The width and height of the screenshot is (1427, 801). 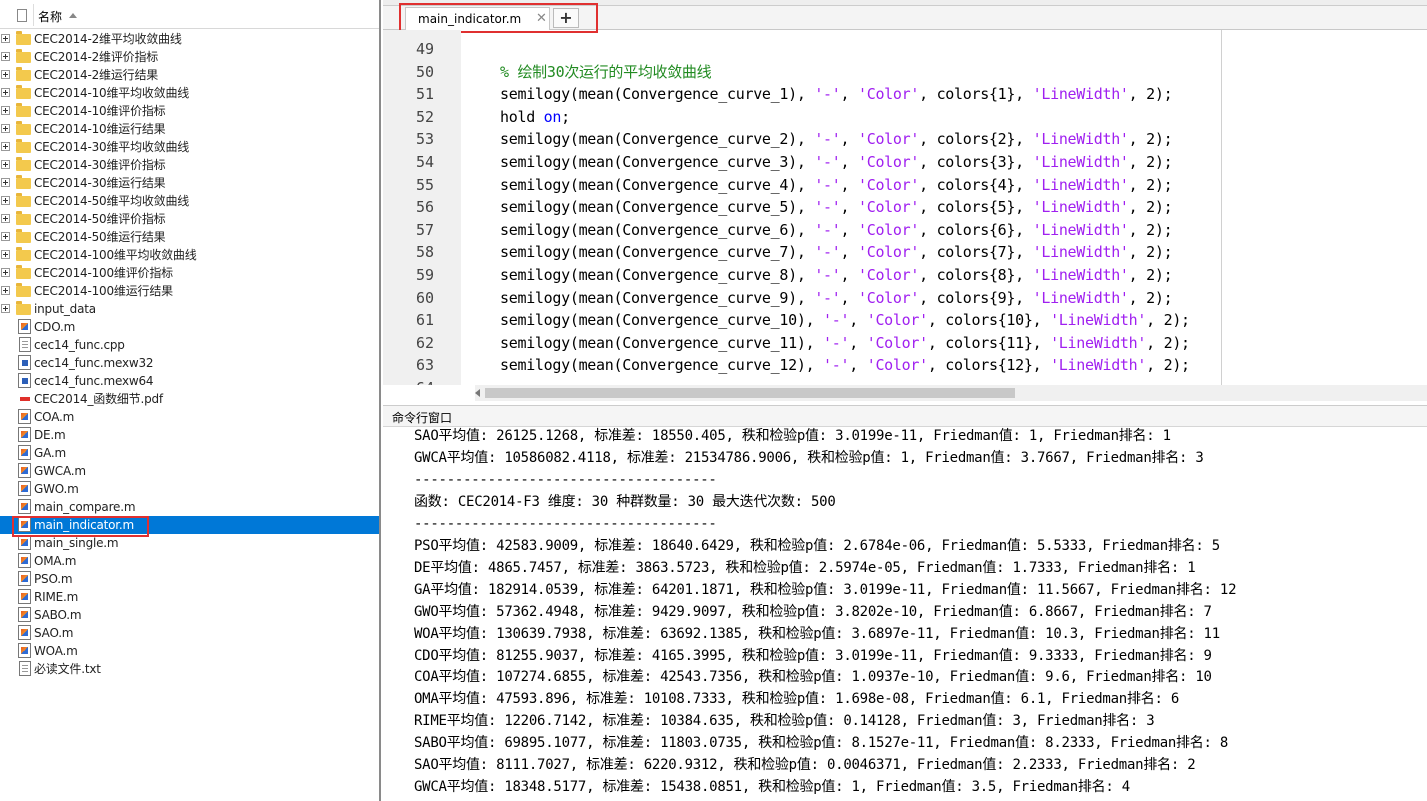 I want to click on folder-item: CEC2014-10维平均收敛曲线, so click(x=189, y=93).